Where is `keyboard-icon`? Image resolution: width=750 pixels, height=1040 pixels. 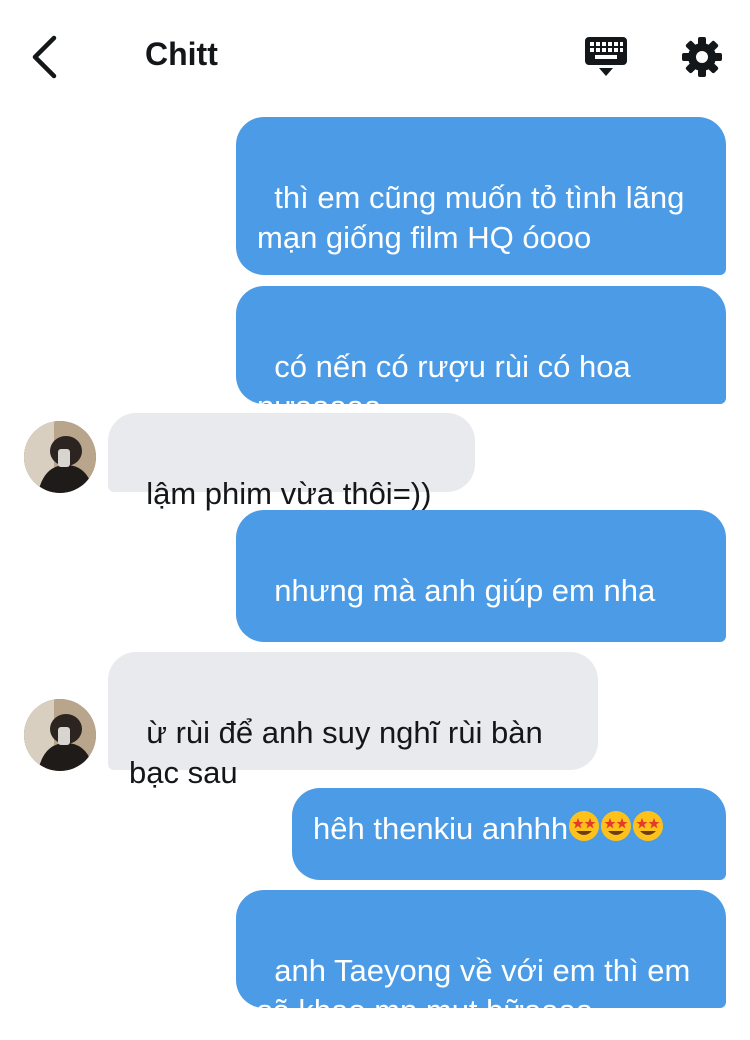
keyboard-icon is located at coordinates (606, 57).